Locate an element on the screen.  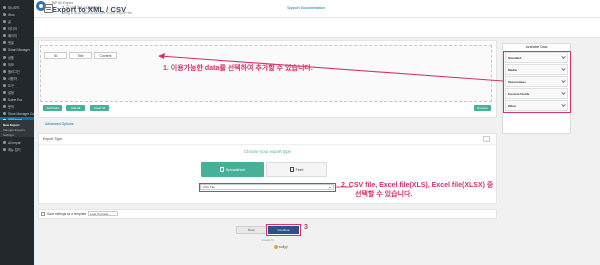
support-documentation-link: Support Documentation is located at coordinates (306, 8).